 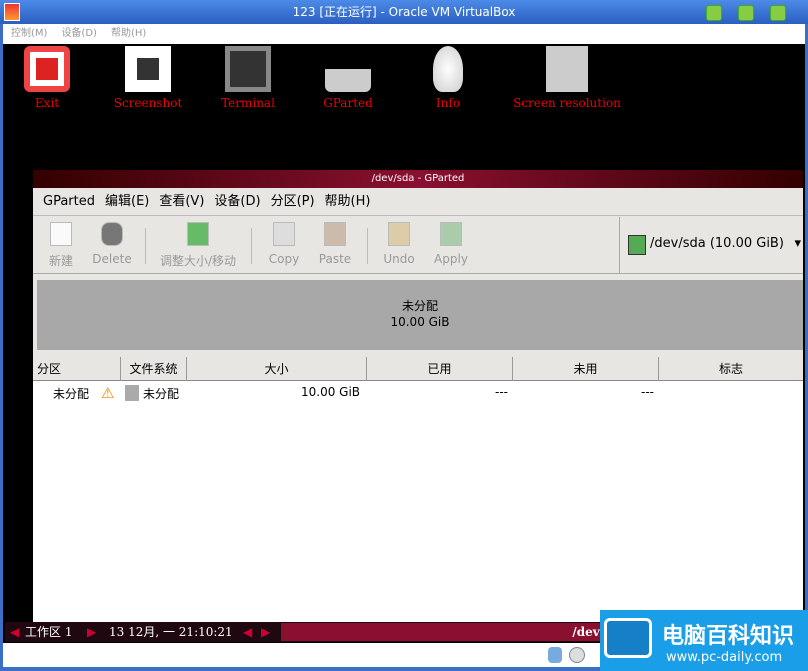 What do you see at coordinates (348, 103) in the screenshot?
I see `label: GParted` at bounding box center [348, 103].